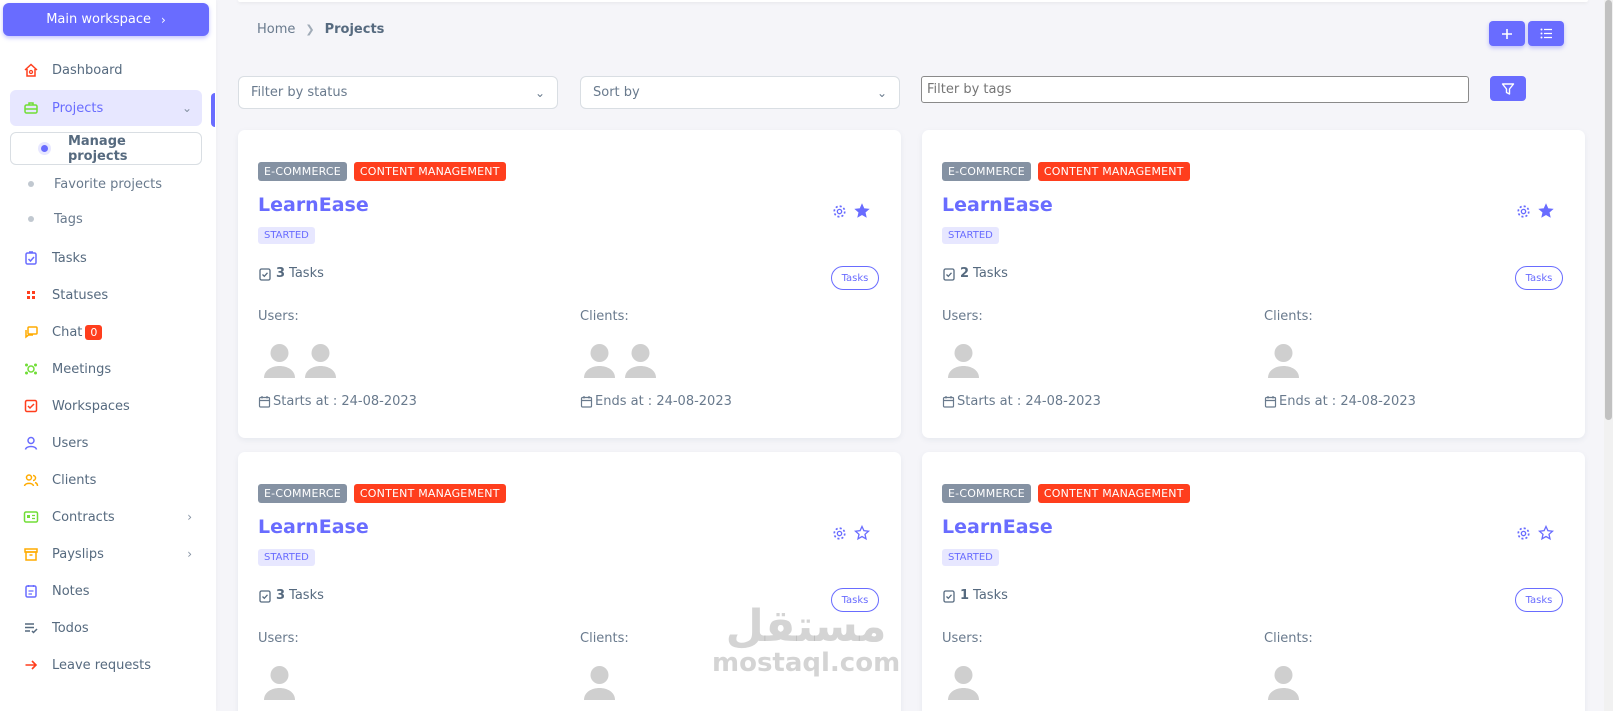 The image size is (1613, 711). What do you see at coordinates (106, 369) in the screenshot?
I see `sidebar-item-meetings: Meetings` at bounding box center [106, 369].